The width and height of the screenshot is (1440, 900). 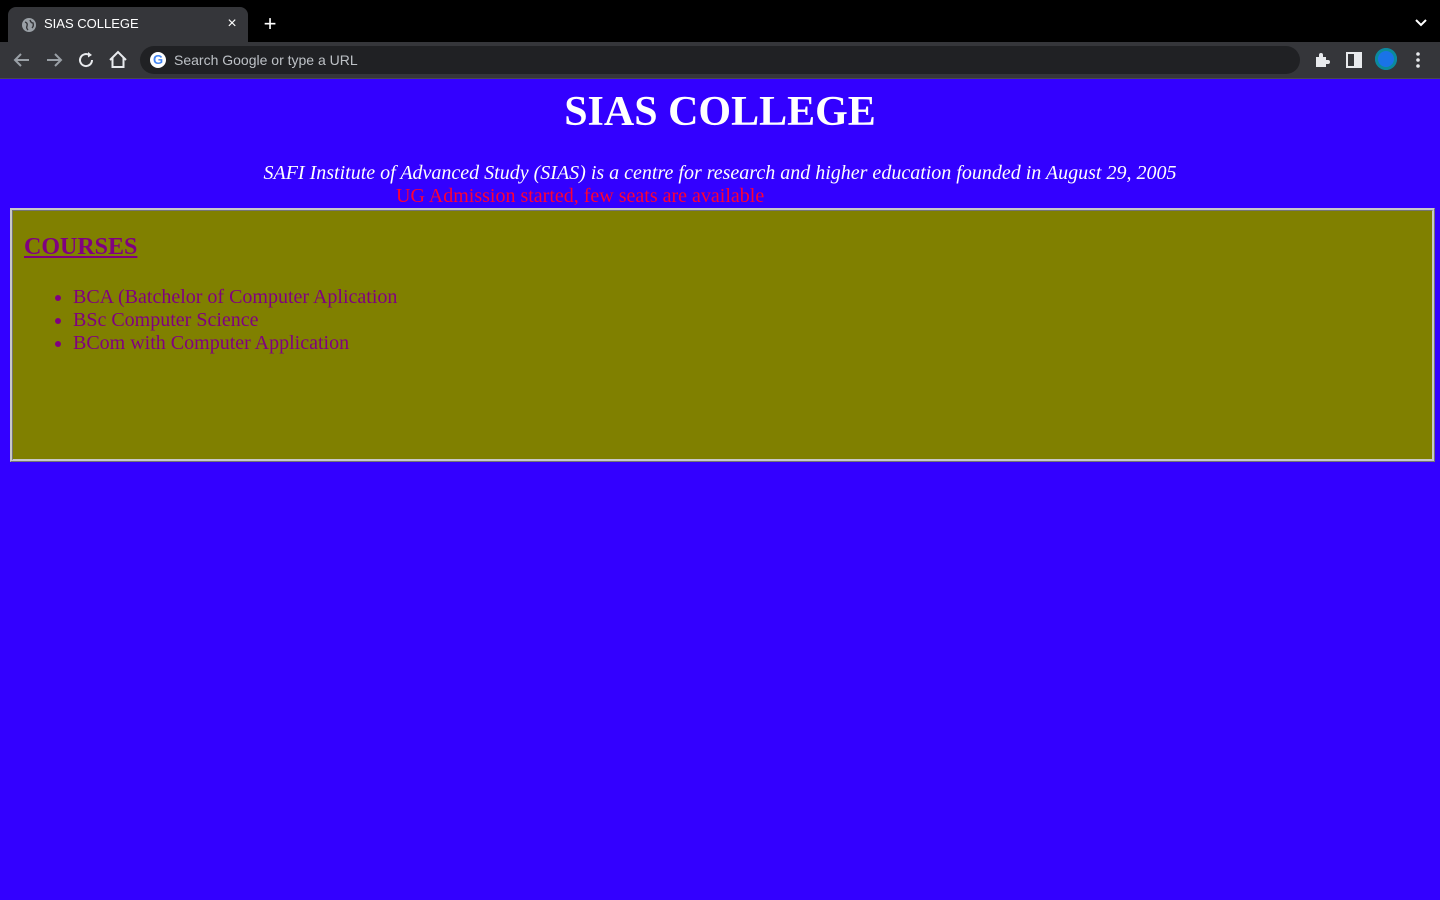 What do you see at coordinates (81, 247) in the screenshot?
I see `courses-heading: COURSES` at bounding box center [81, 247].